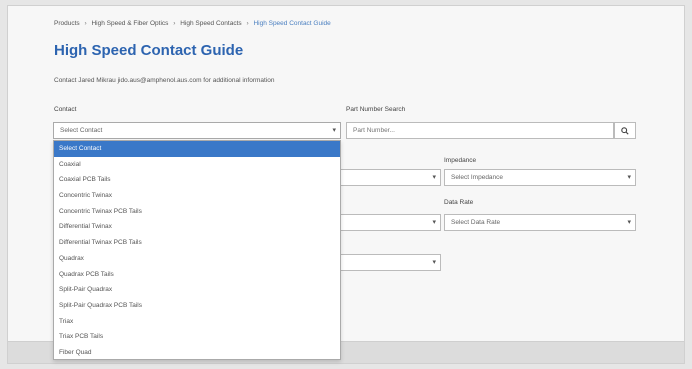 The width and height of the screenshot is (692, 369). I want to click on part-number-search-input, so click(480, 130).